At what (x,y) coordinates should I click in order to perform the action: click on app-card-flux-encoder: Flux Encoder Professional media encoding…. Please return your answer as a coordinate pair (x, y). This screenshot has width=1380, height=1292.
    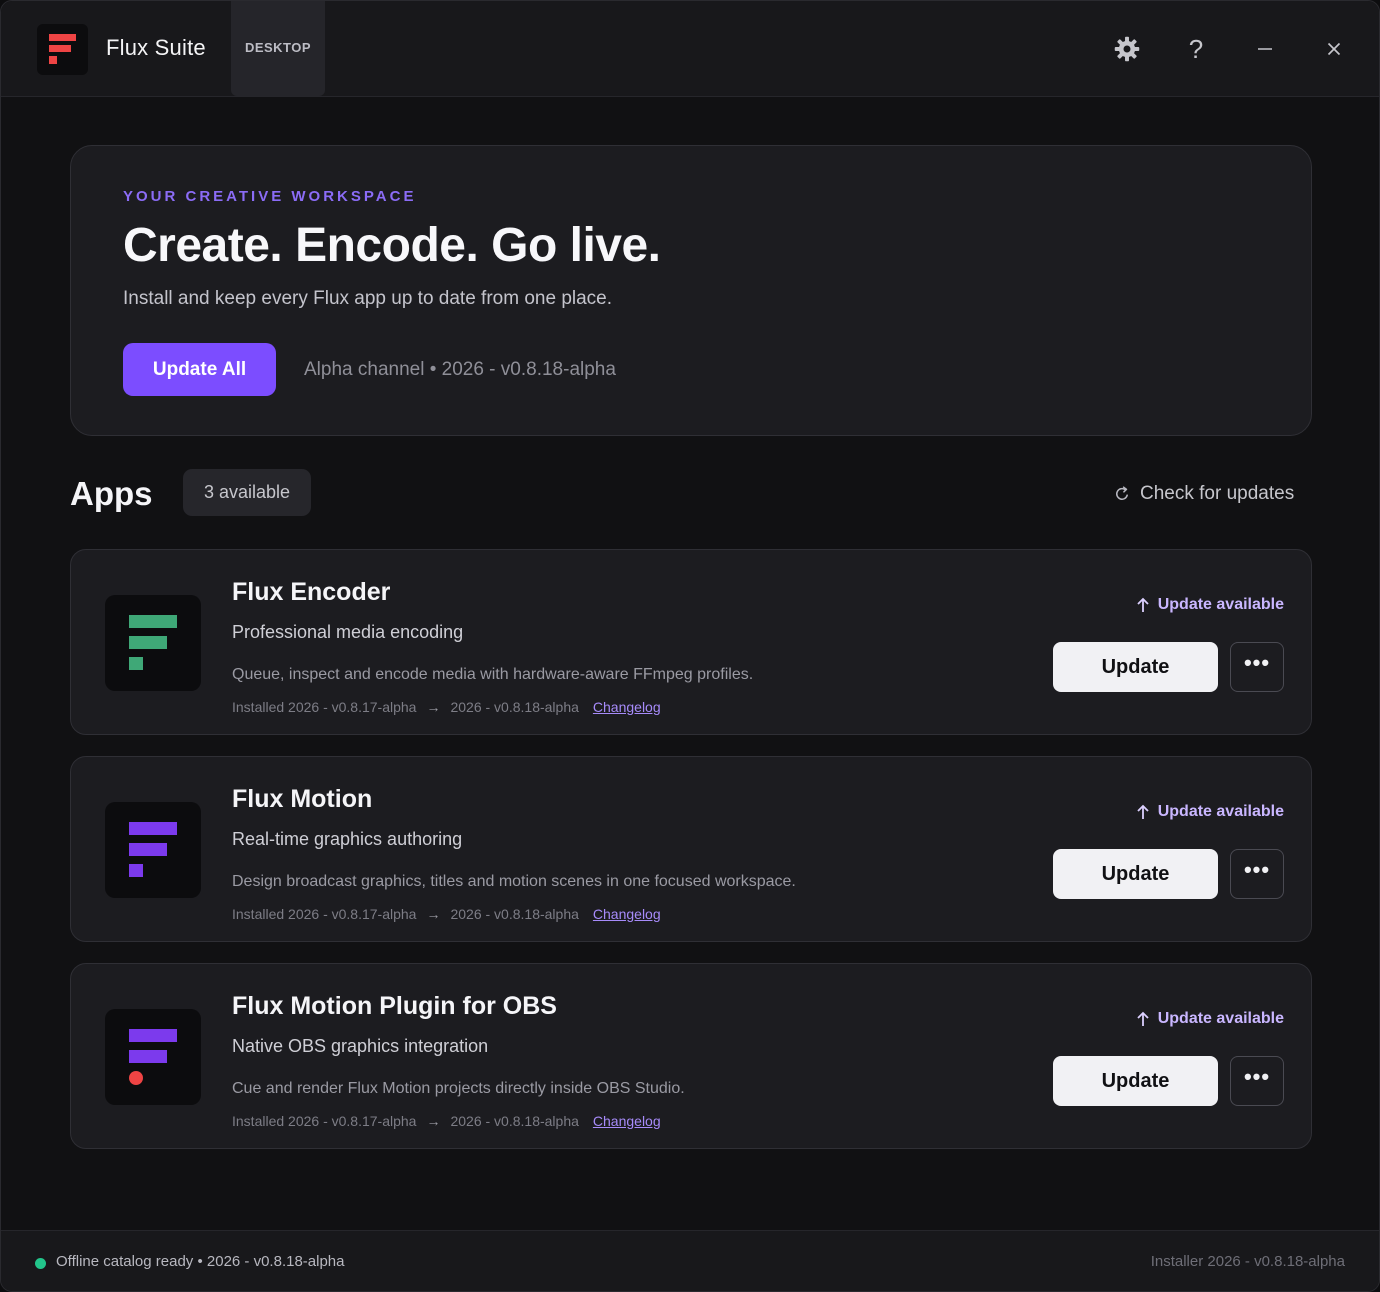
    Looking at the image, I should click on (691, 642).